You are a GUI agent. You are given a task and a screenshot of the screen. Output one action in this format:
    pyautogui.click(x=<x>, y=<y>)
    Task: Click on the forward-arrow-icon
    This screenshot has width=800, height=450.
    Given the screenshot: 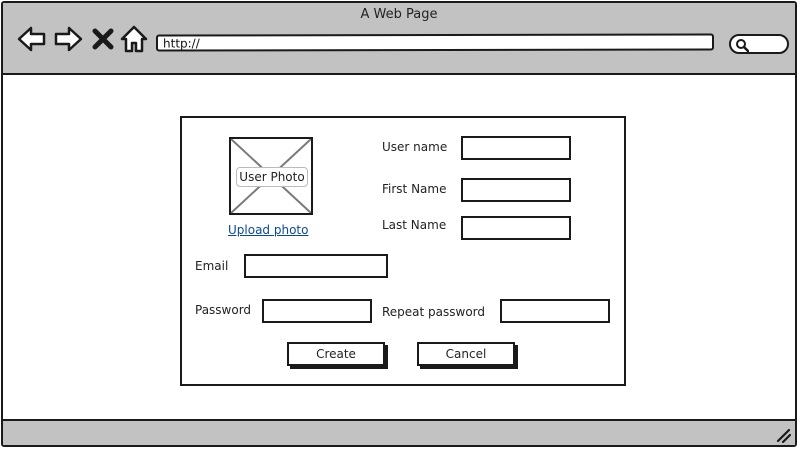 What is the action you would take?
    pyautogui.click(x=68, y=39)
    